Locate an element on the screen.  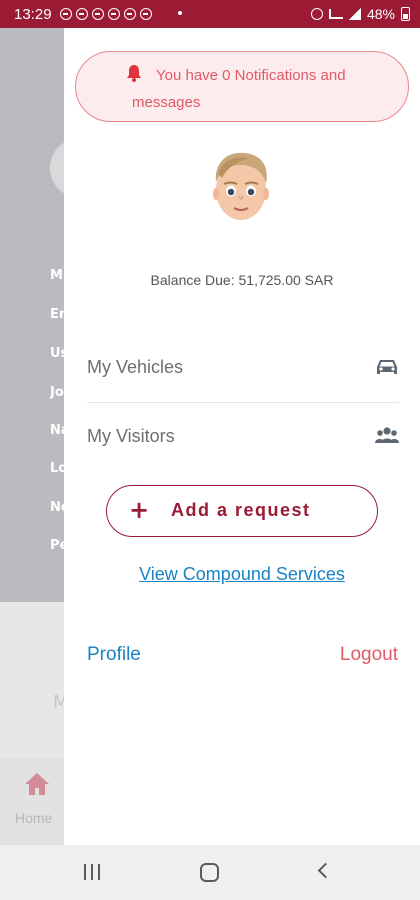
system-navigation-bar is located at coordinates (210, 872).